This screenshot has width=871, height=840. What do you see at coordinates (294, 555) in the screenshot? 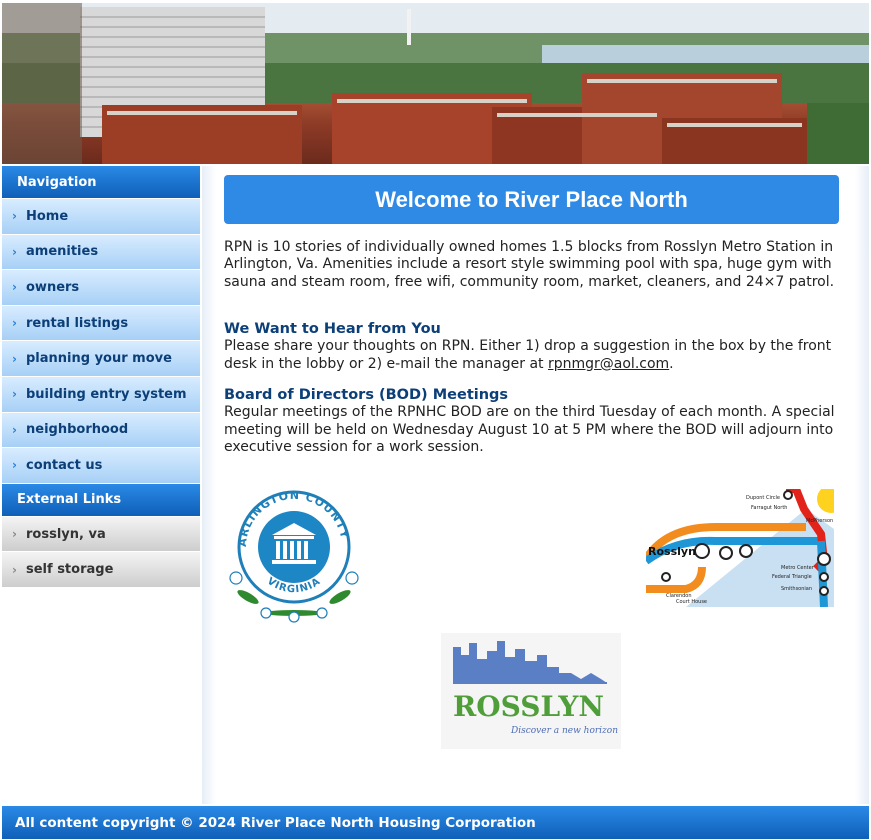
I see `arlington-county-seal: ARLINGTON COUNTY VIRGINIA` at bounding box center [294, 555].